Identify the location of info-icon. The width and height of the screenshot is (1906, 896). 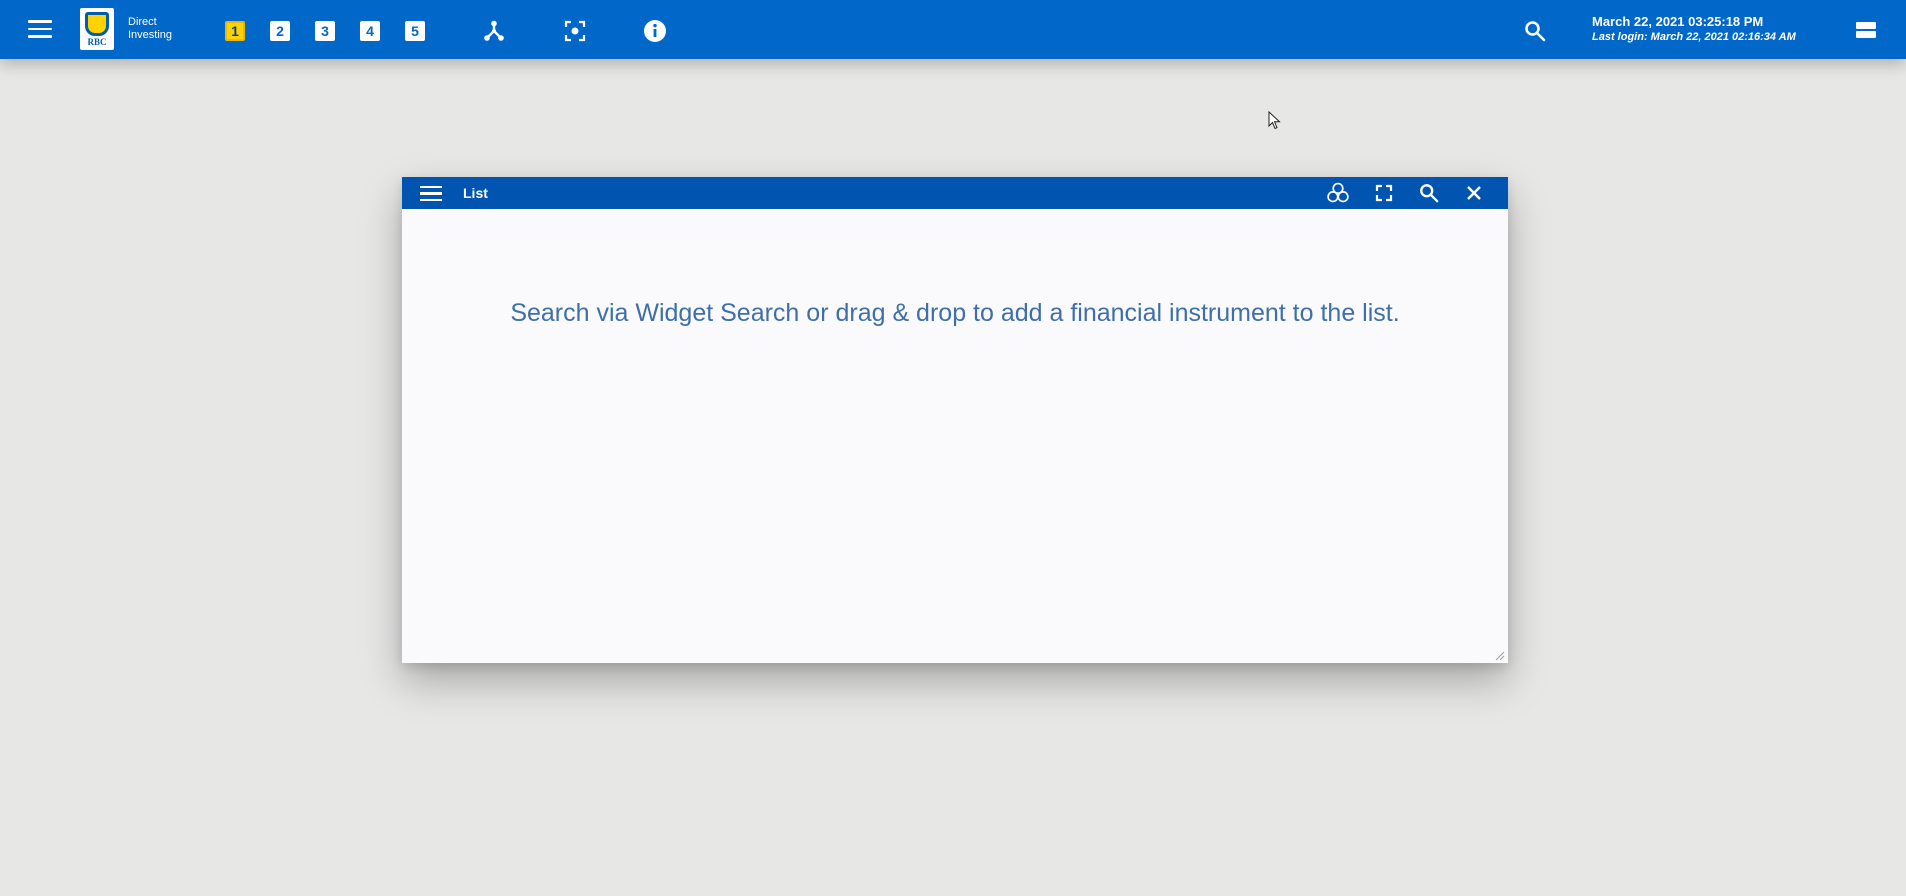
(655, 31).